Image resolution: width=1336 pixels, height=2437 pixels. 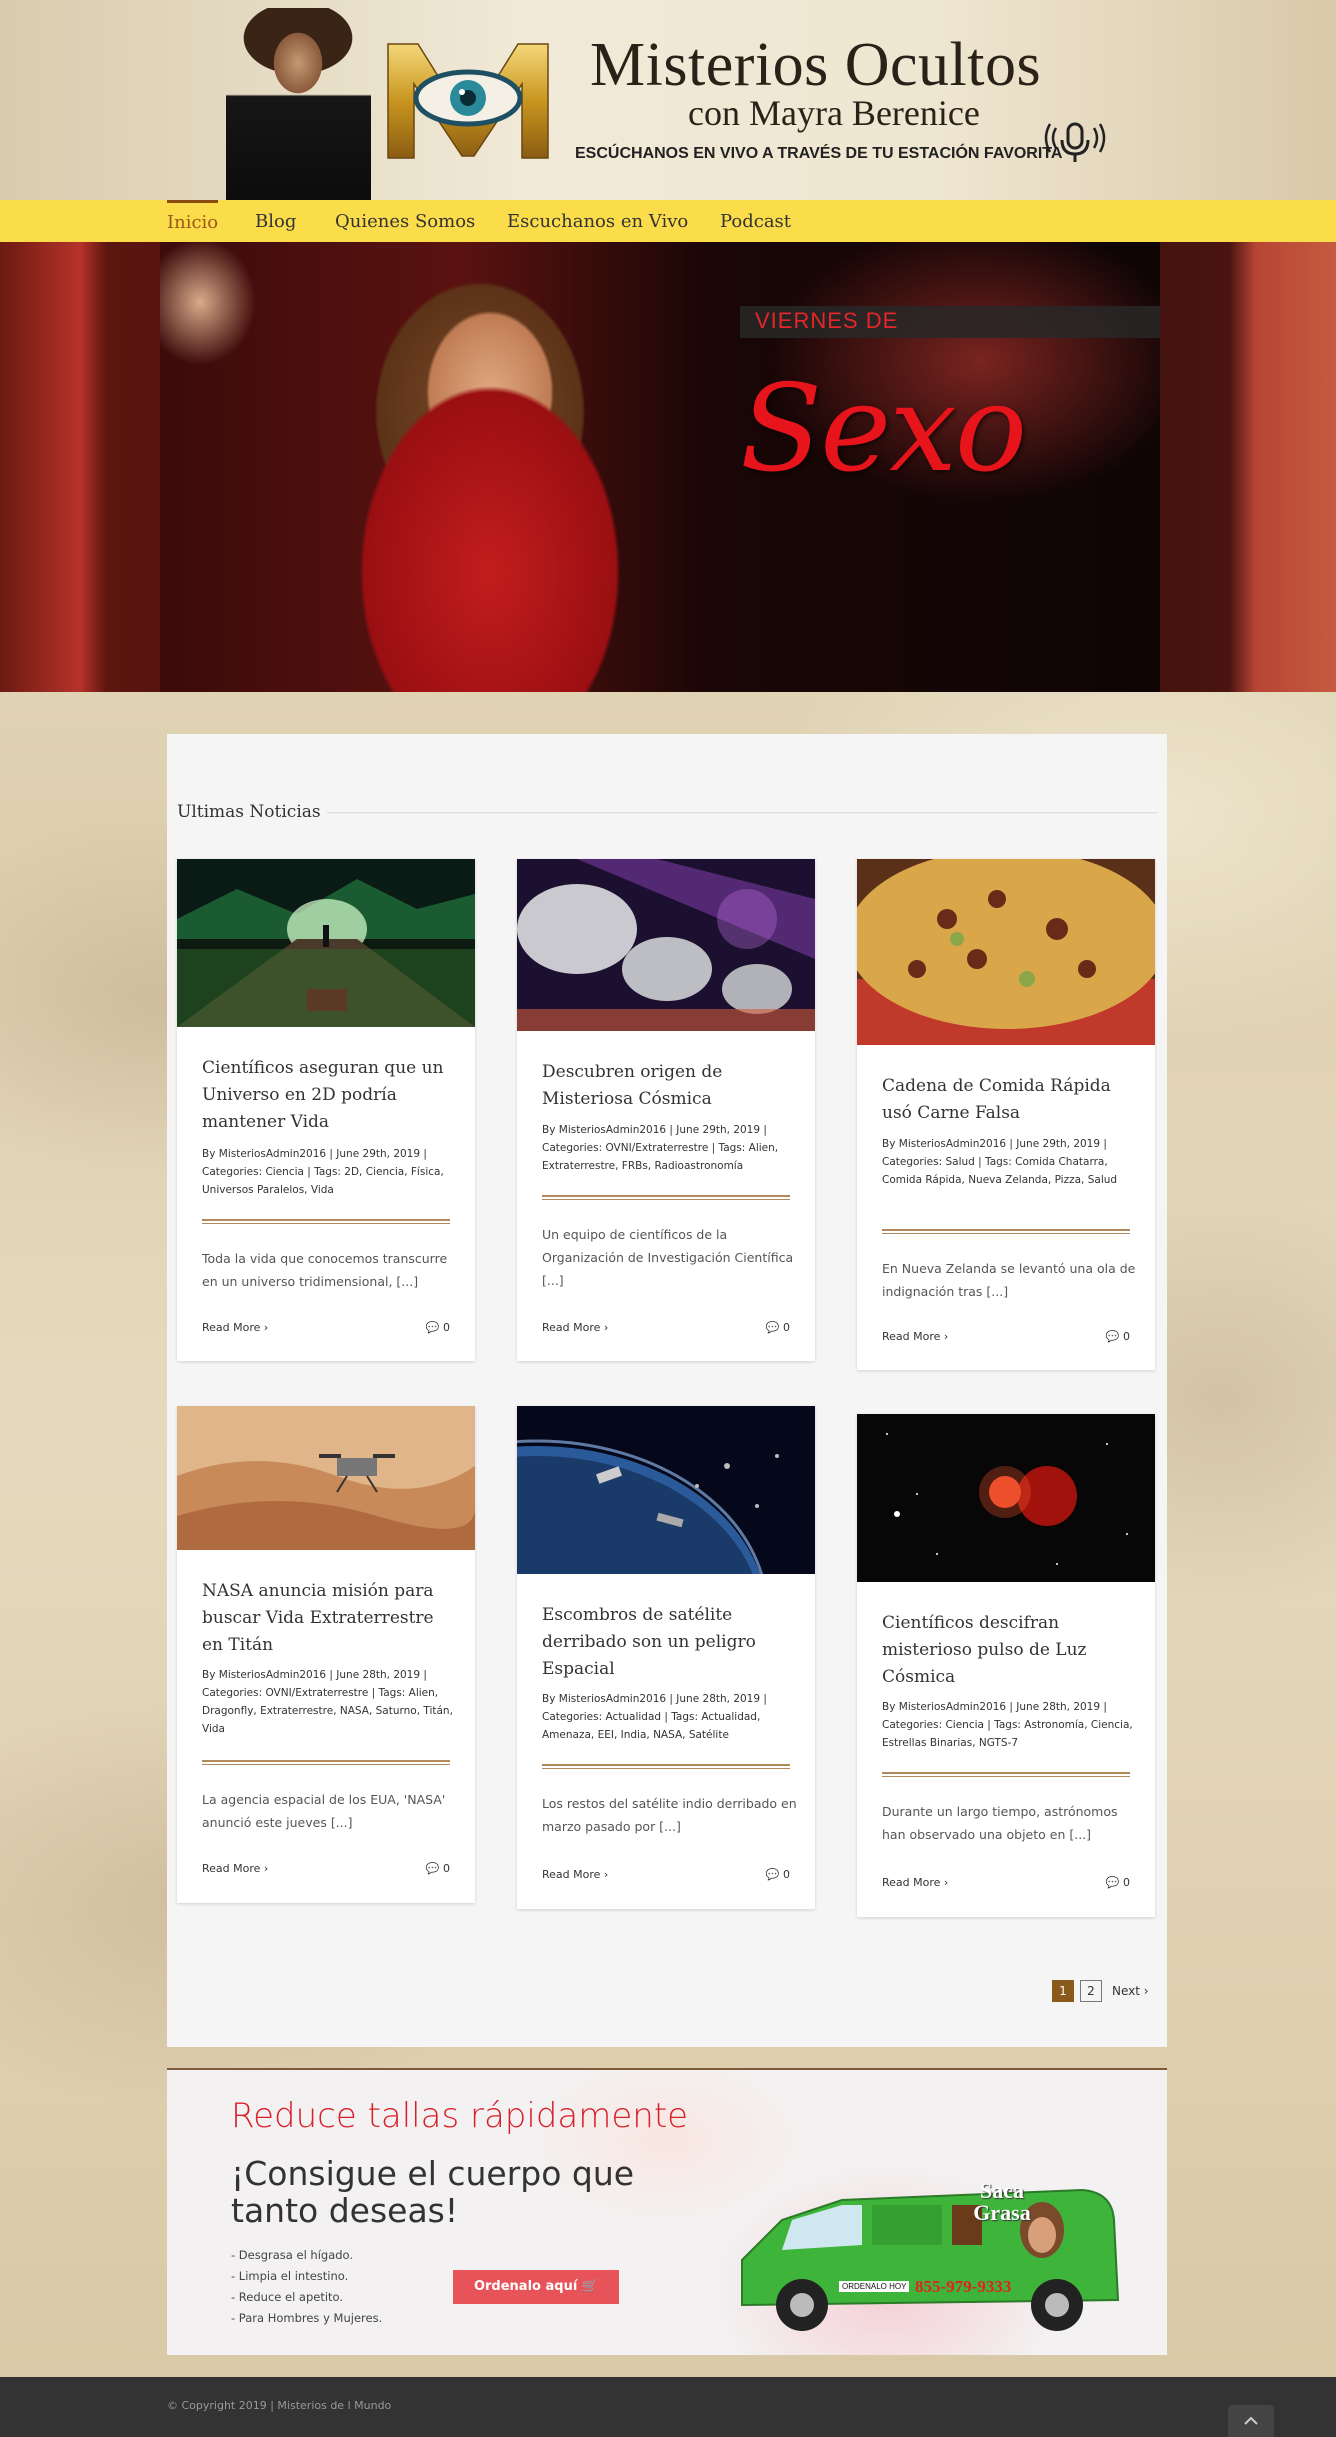 What do you see at coordinates (930, 2259) in the screenshot?
I see `van-image` at bounding box center [930, 2259].